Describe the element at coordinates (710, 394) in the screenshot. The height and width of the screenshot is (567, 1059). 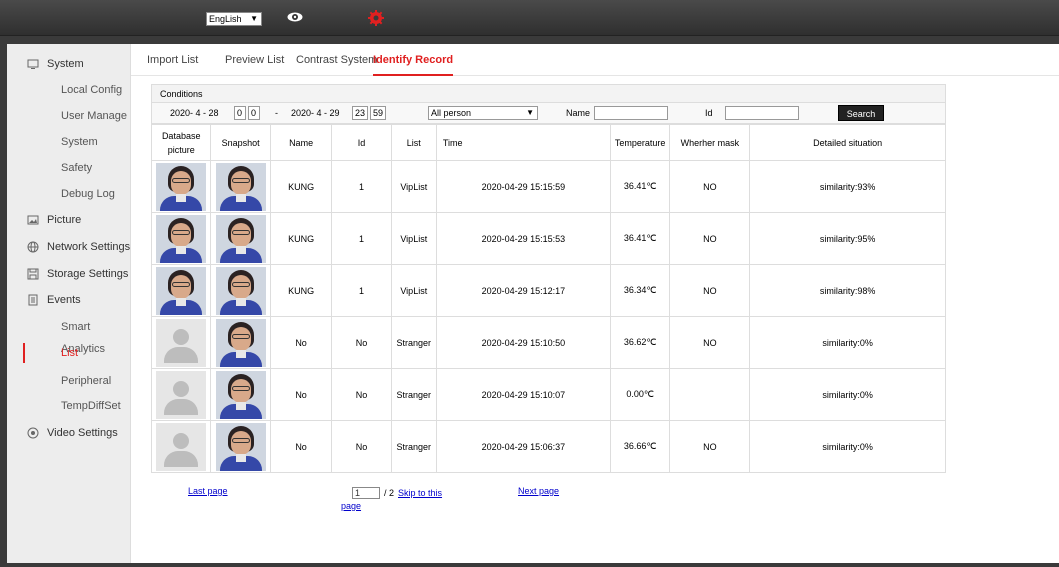
I see `cell-mask` at that location.